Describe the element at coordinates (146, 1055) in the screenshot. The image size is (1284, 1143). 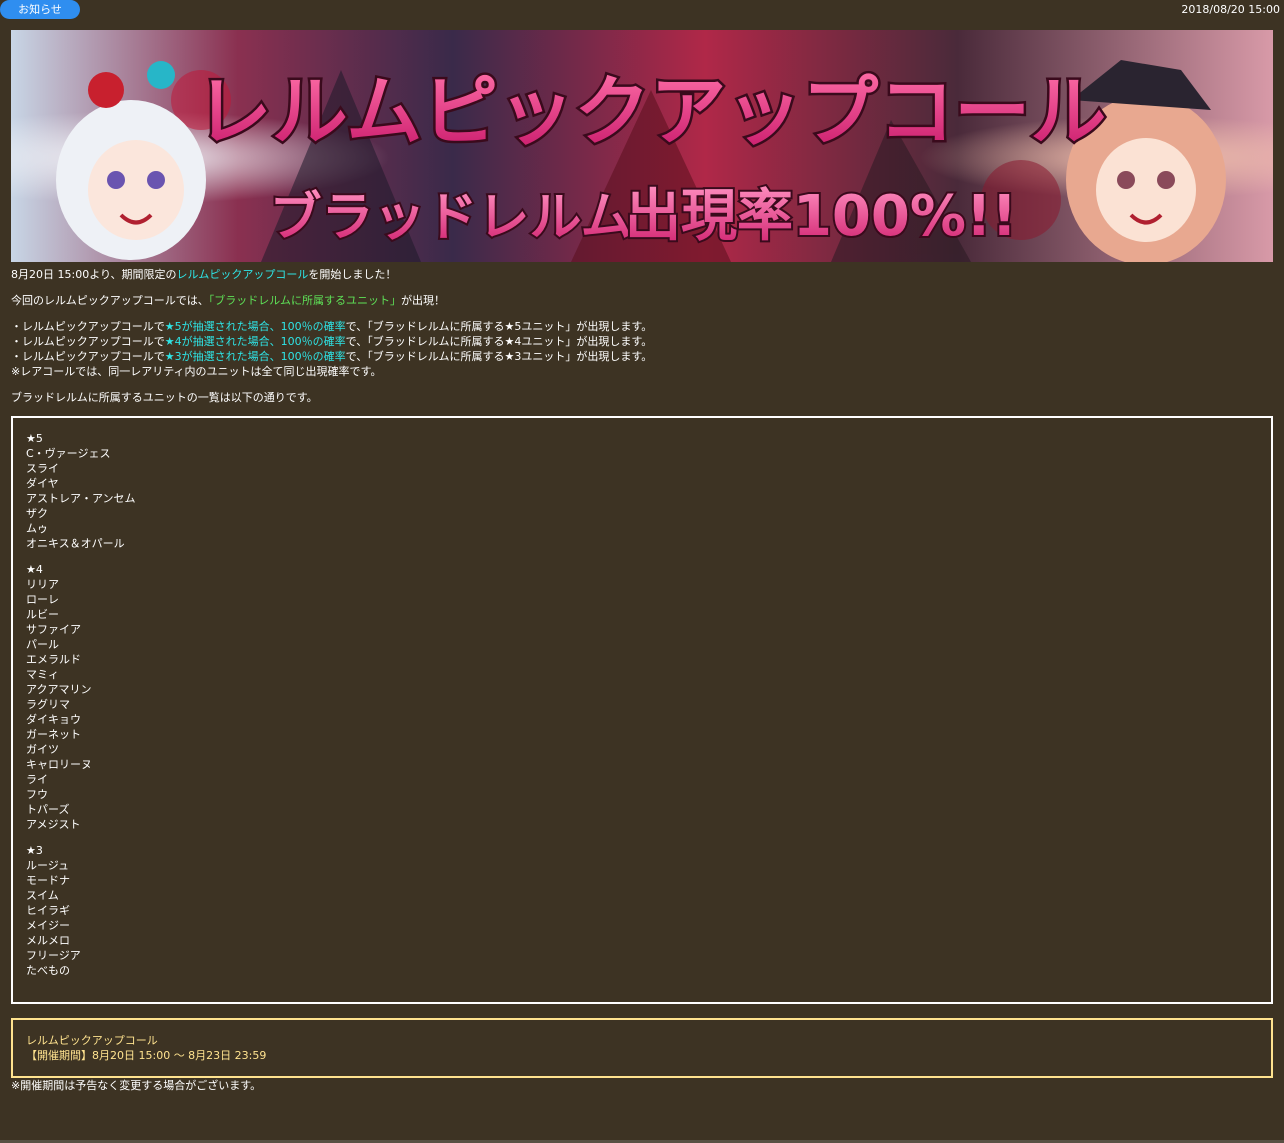
I see `event-period: 【開催期間】8月20日 15:00 ～ 8月23日 23:59` at that location.